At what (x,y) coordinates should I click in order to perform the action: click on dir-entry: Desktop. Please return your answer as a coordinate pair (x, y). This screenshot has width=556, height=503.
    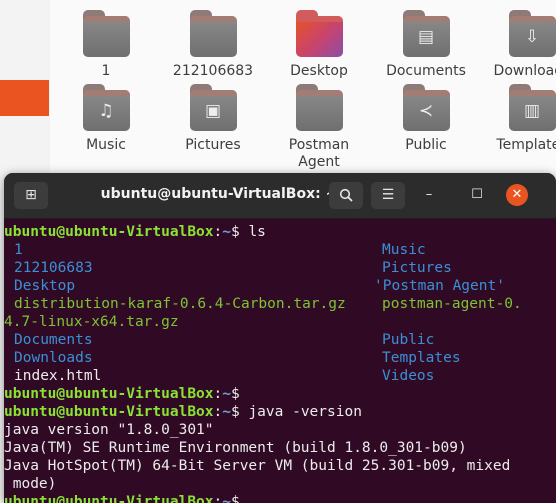
    Looking at the image, I should click on (45, 286).